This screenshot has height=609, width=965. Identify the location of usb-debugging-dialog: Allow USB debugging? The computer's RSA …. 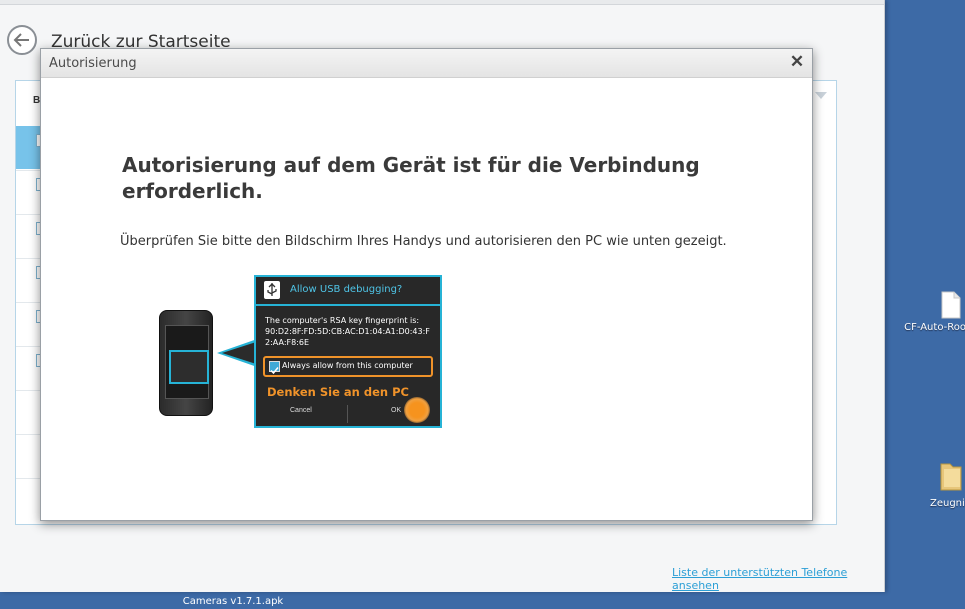
(348, 351).